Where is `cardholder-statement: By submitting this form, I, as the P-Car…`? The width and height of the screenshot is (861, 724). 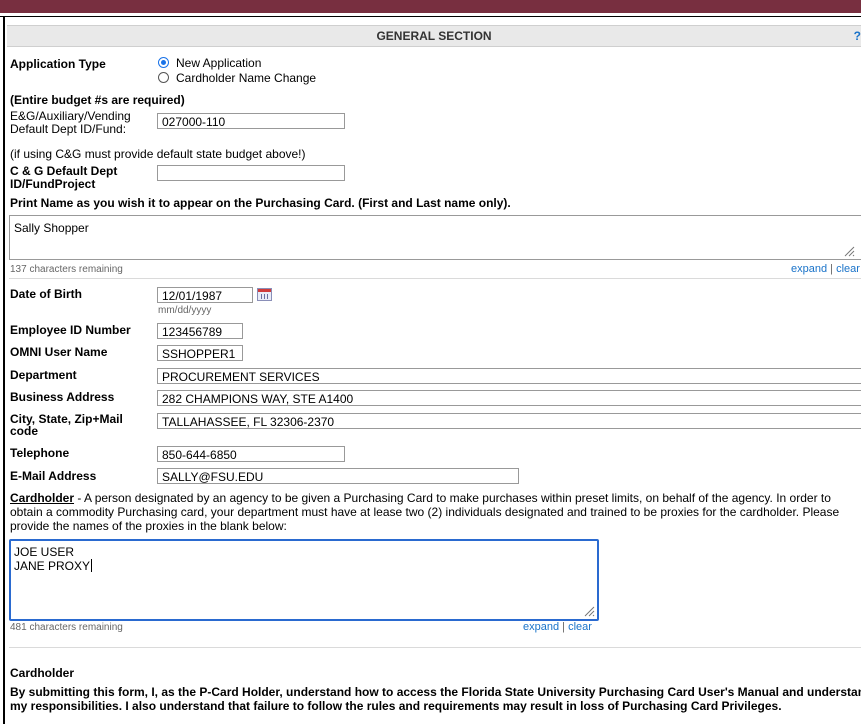 cardholder-statement: By submitting this form, I, as the P-Car… is located at coordinates (435, 699).